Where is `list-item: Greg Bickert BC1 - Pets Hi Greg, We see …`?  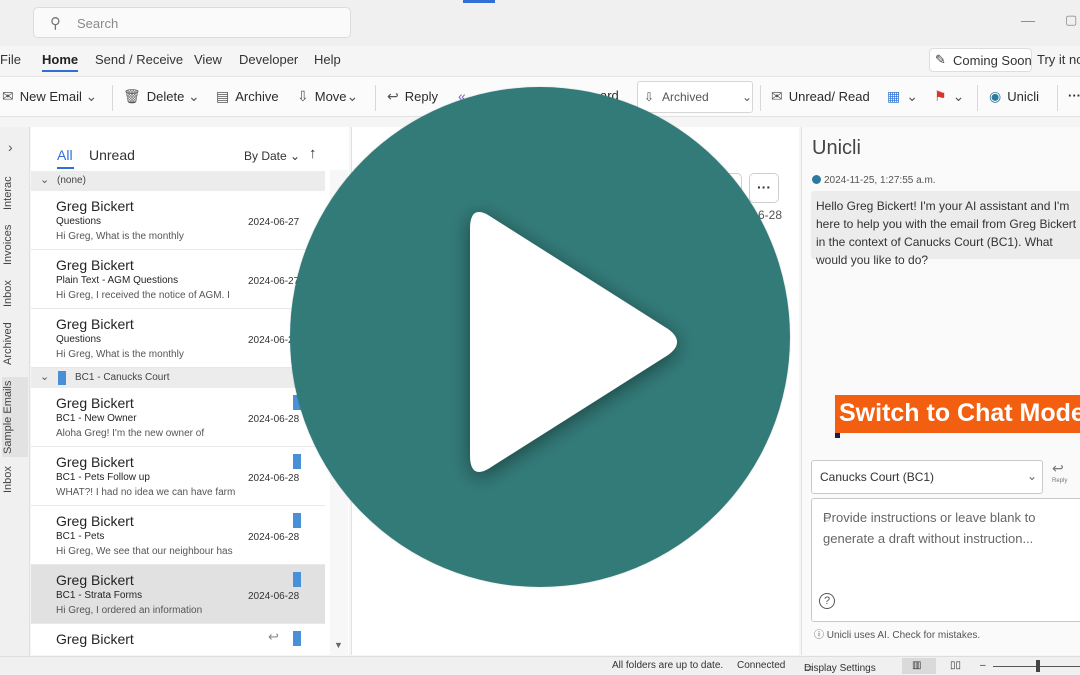
list-item: Greg Bickert BC1 - Pets Hi Greg, We see … is located at coordinates (178, 535).